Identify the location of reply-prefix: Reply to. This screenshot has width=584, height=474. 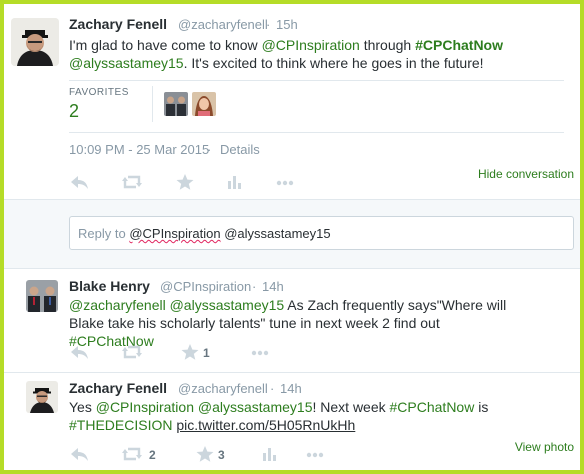
(104, 233).